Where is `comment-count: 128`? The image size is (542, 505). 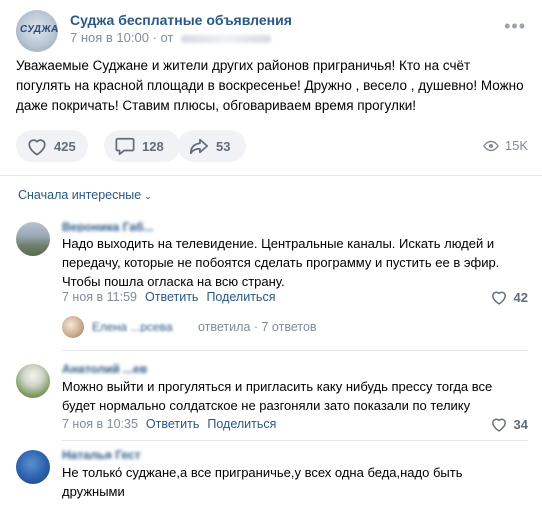 comment-count: 128 is located at coordinates (153, 146).